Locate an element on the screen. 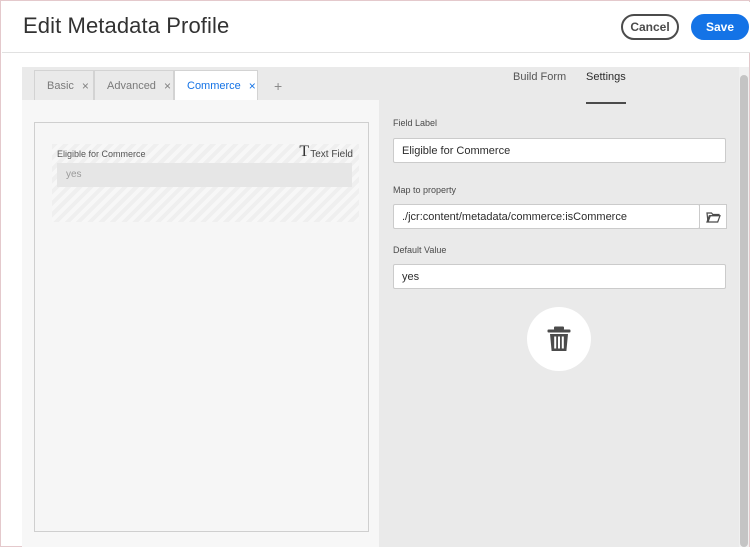 Image resolution: width=750 pixels, height=547 pixels. tab-build-form: Build Form is located at coordinates (539, 87).